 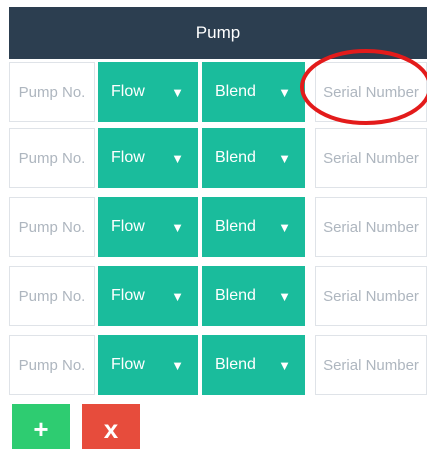 I want to click on plus-icon: +, so click(x=41, y=428).